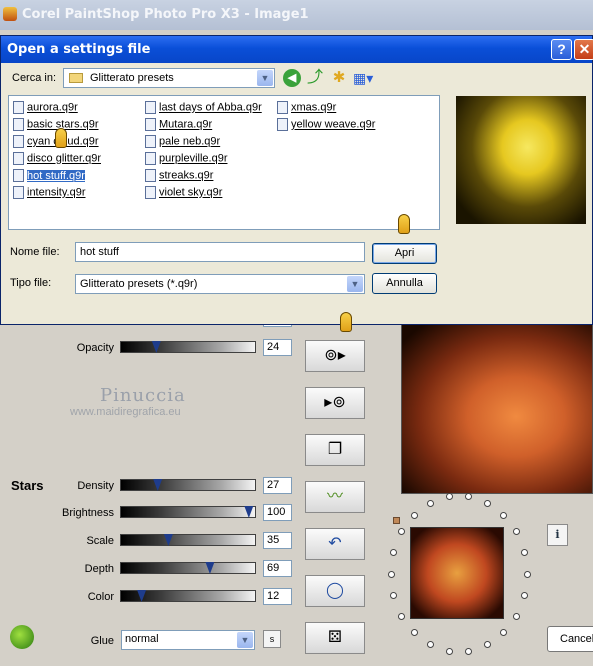 The width and height of the screenshot is (593, 666). Describe the element at coordinates (143, 395) in the screenshot. I see `watermark-title: Pinuccia` at that location.